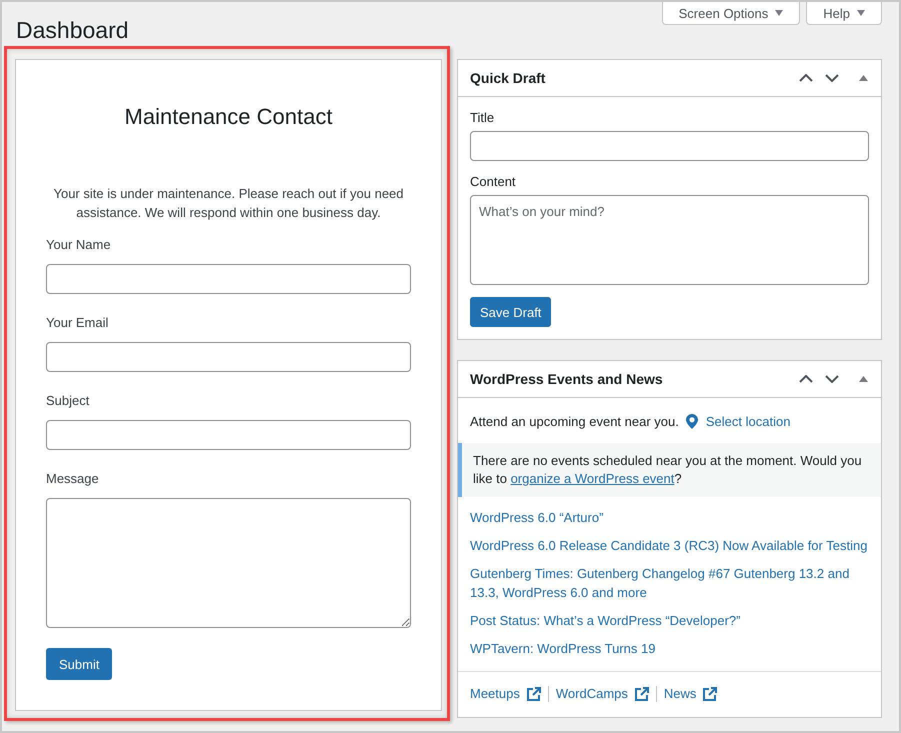  What do you see at coordinates (731, 13) in the screenshot?
I see `dropdown-button: Screen Options` at bounding box center [731, 13].